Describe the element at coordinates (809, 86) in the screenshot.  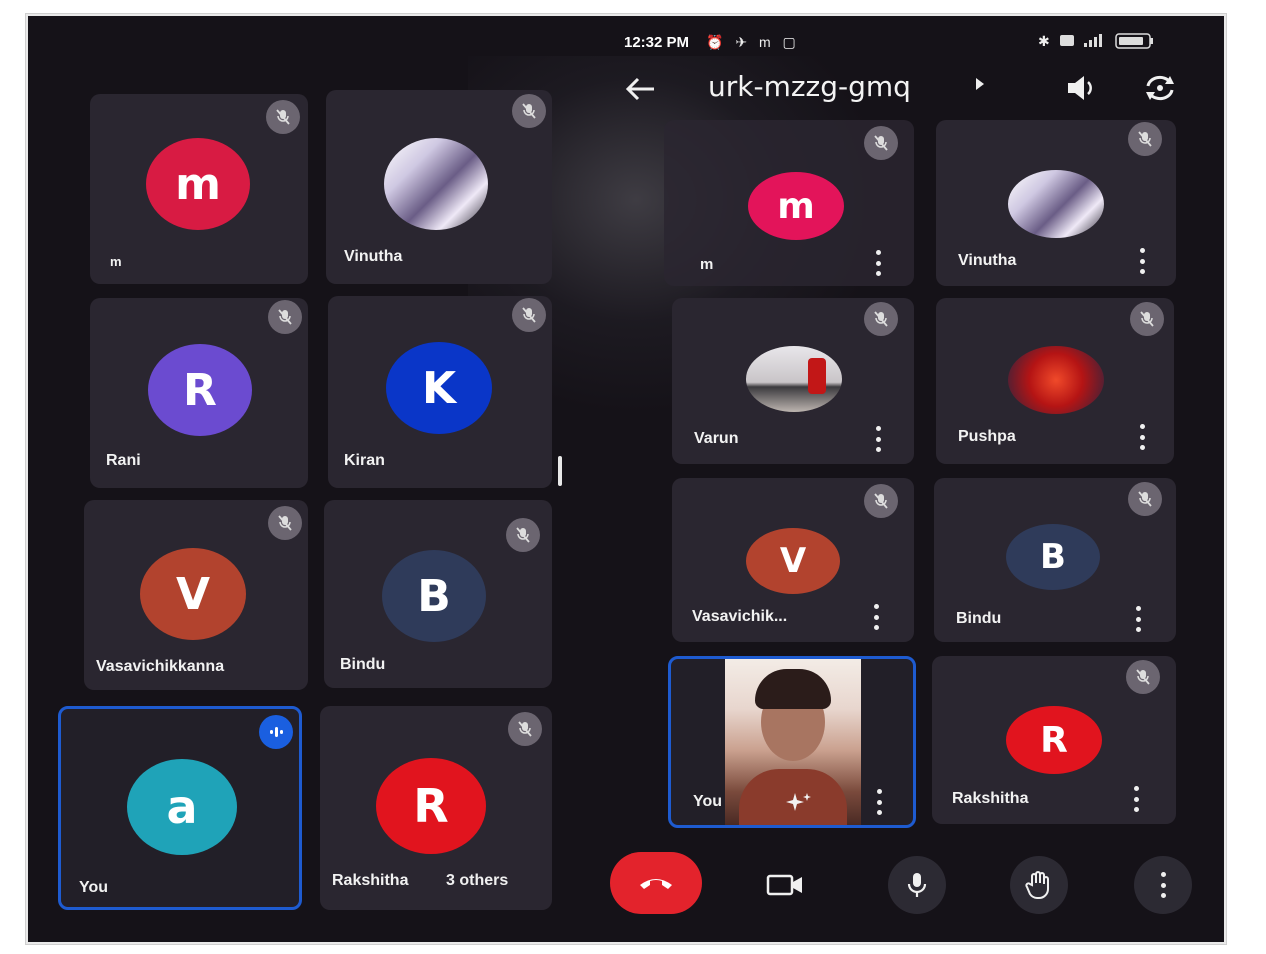
I see `meeting-code: urk-mzzg-gmq` at that location.